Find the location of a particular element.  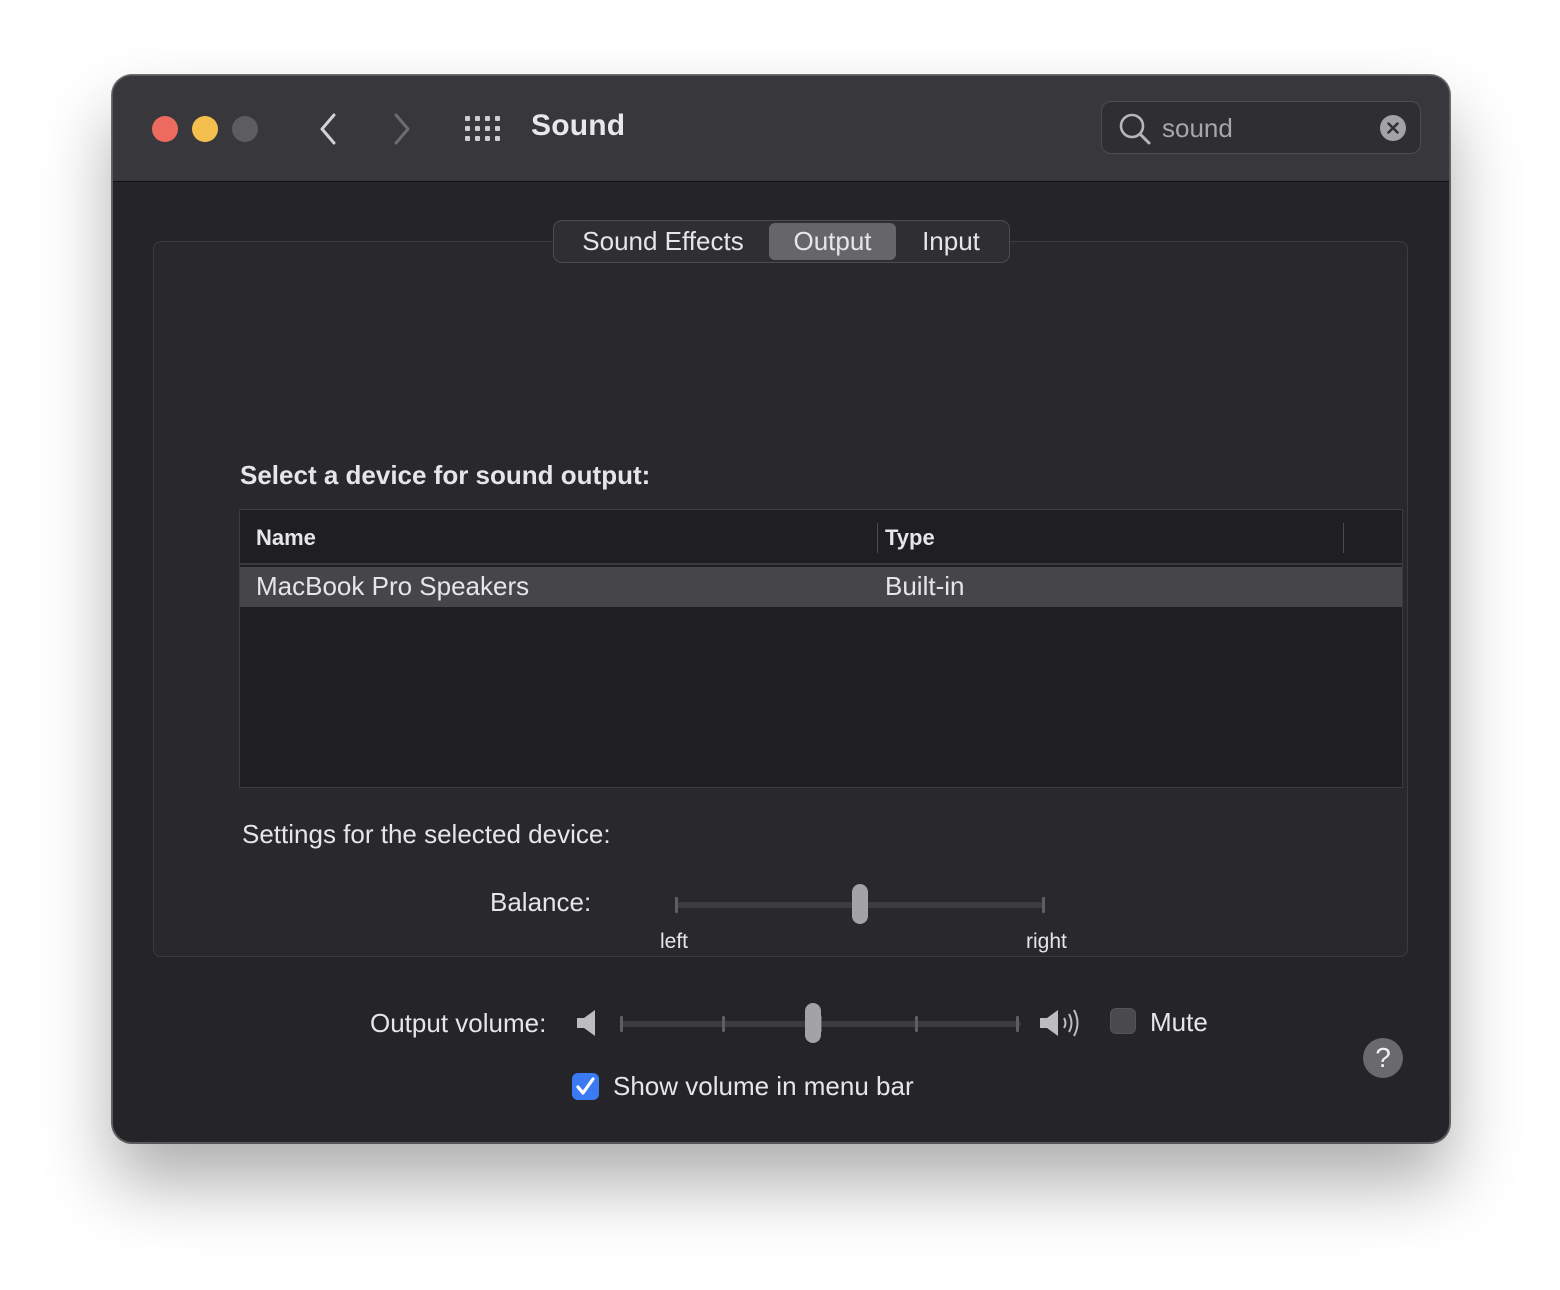

output-volume-label: Output volume: is located at coordinates (458, 1023).